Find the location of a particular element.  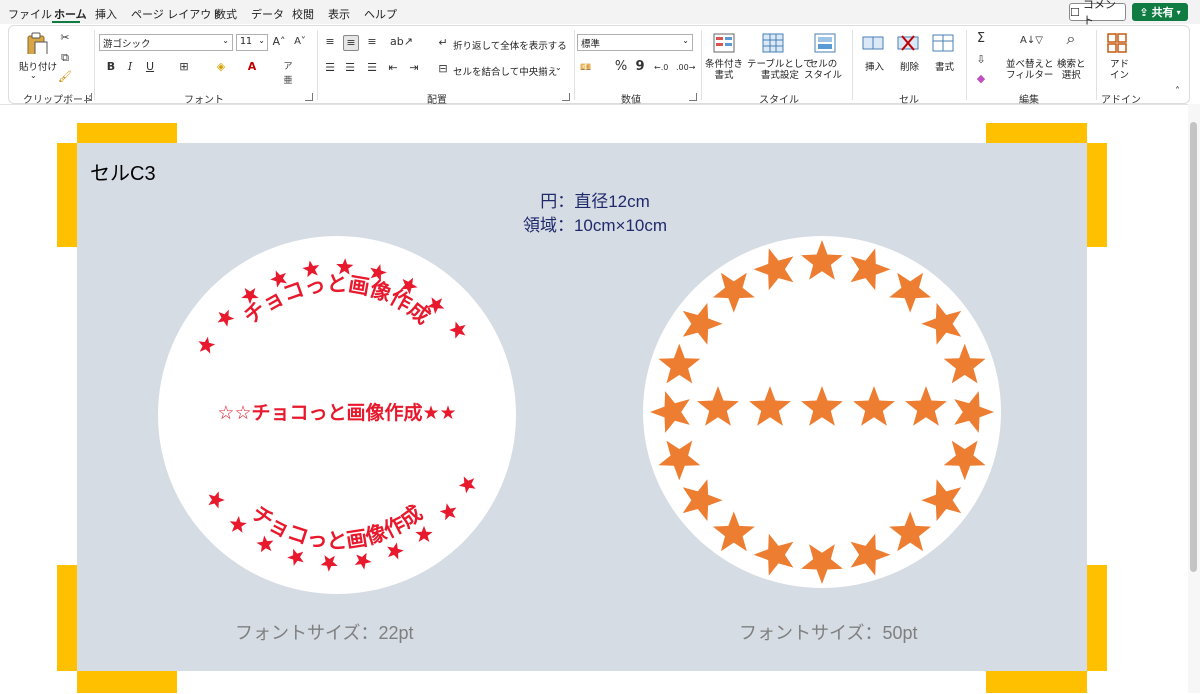

sort-filter-icon: A↓▽ is located at coordinates (1031, 41).